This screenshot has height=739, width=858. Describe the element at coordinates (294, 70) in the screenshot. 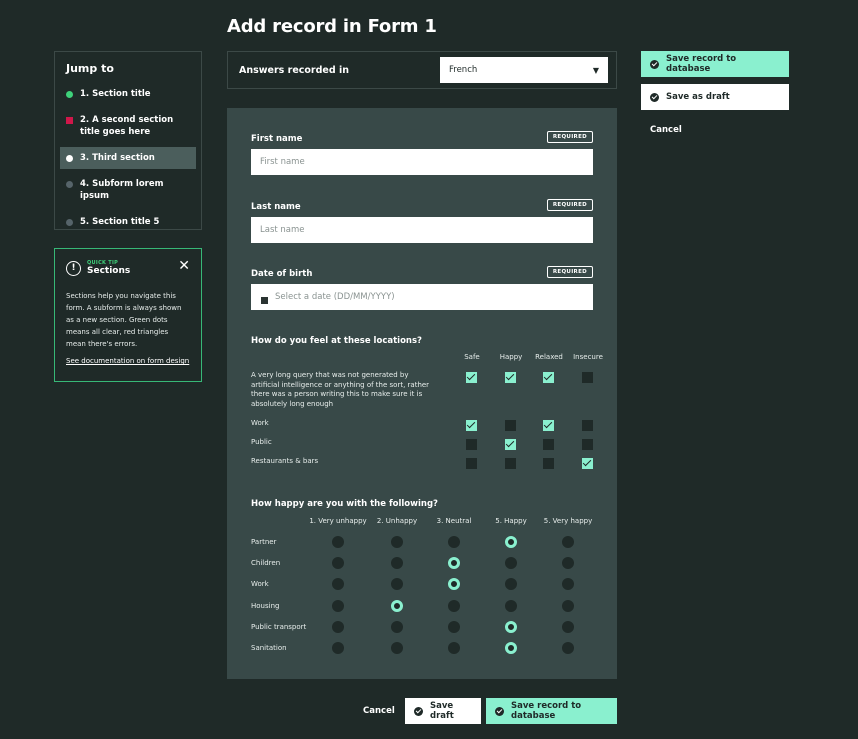

I see `answers-label: Answers recorded in` at that location.